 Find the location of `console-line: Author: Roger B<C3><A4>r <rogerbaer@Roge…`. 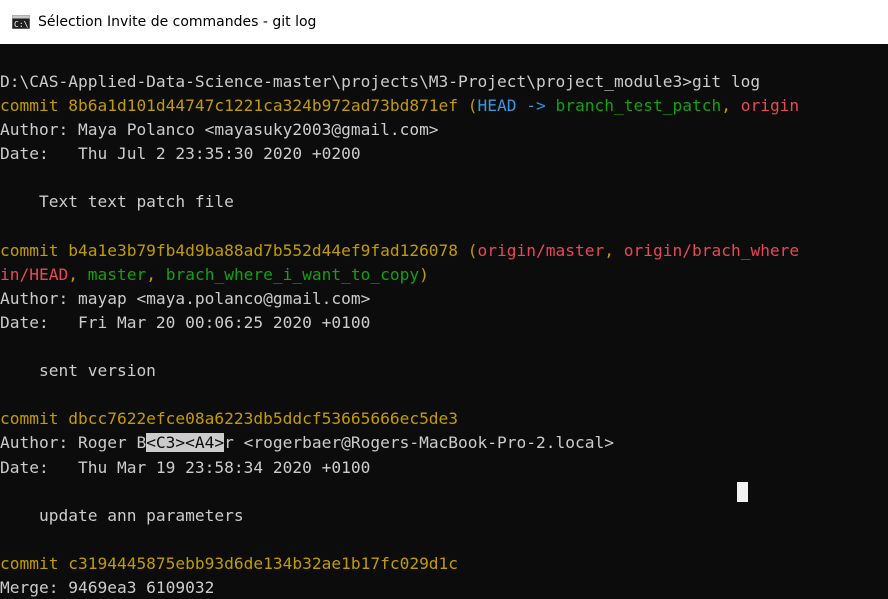

console-line: Author: Roger B<C3><A4>r <rogerbaer@Roge… is located at coordinates (444, 443).